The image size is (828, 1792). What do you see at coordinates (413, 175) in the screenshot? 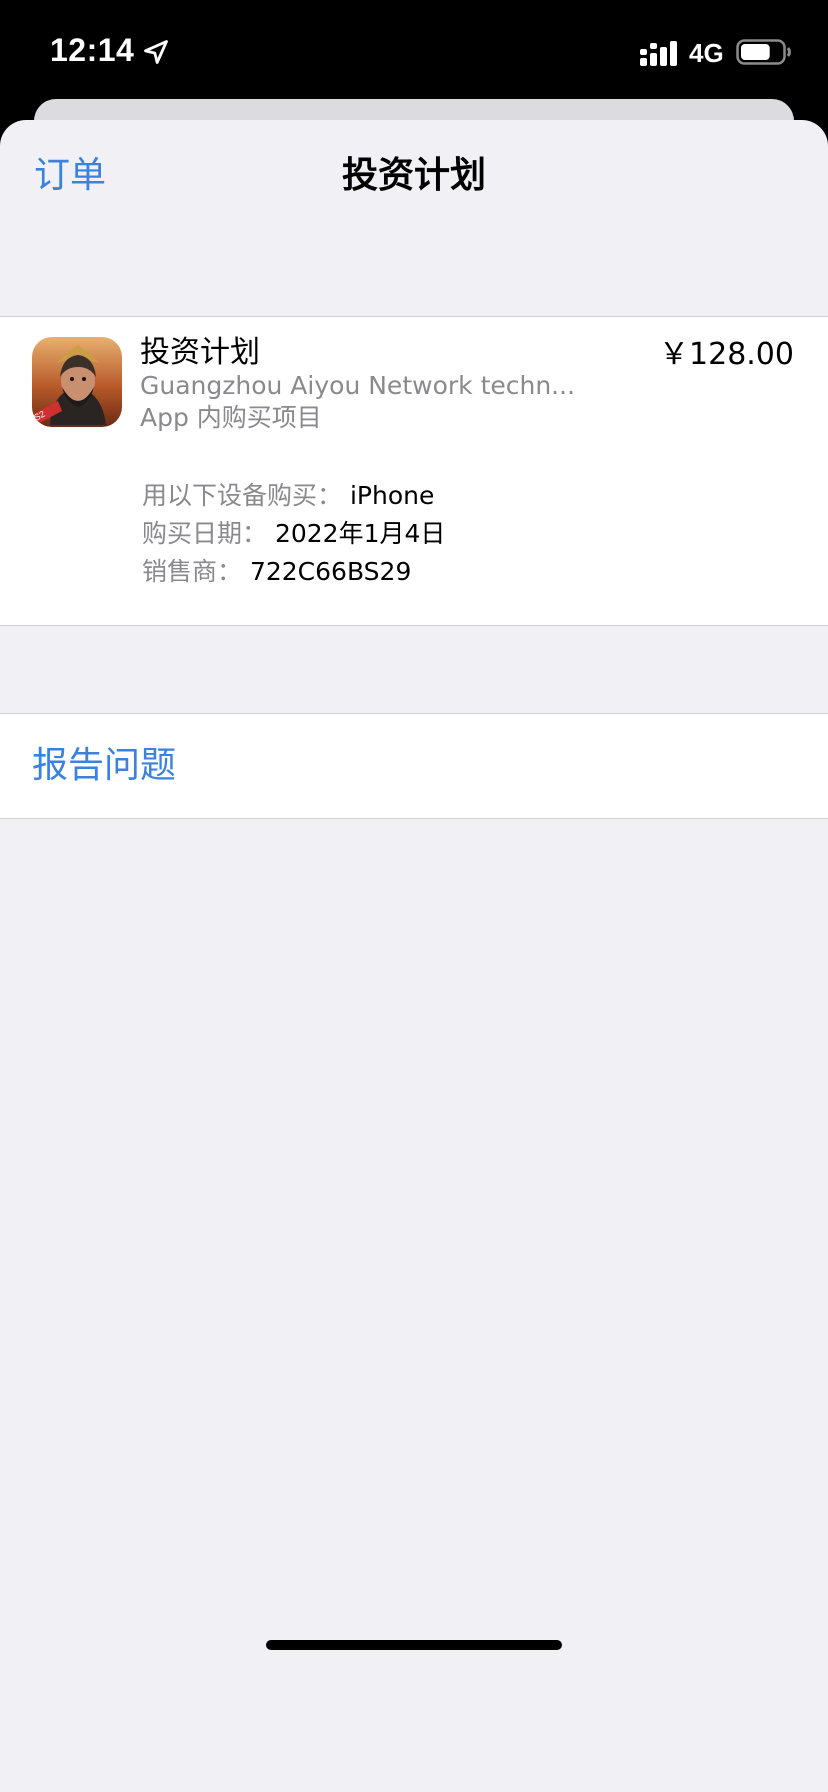
I see `page-title: 投资计划` at bounding box center [413, 175].